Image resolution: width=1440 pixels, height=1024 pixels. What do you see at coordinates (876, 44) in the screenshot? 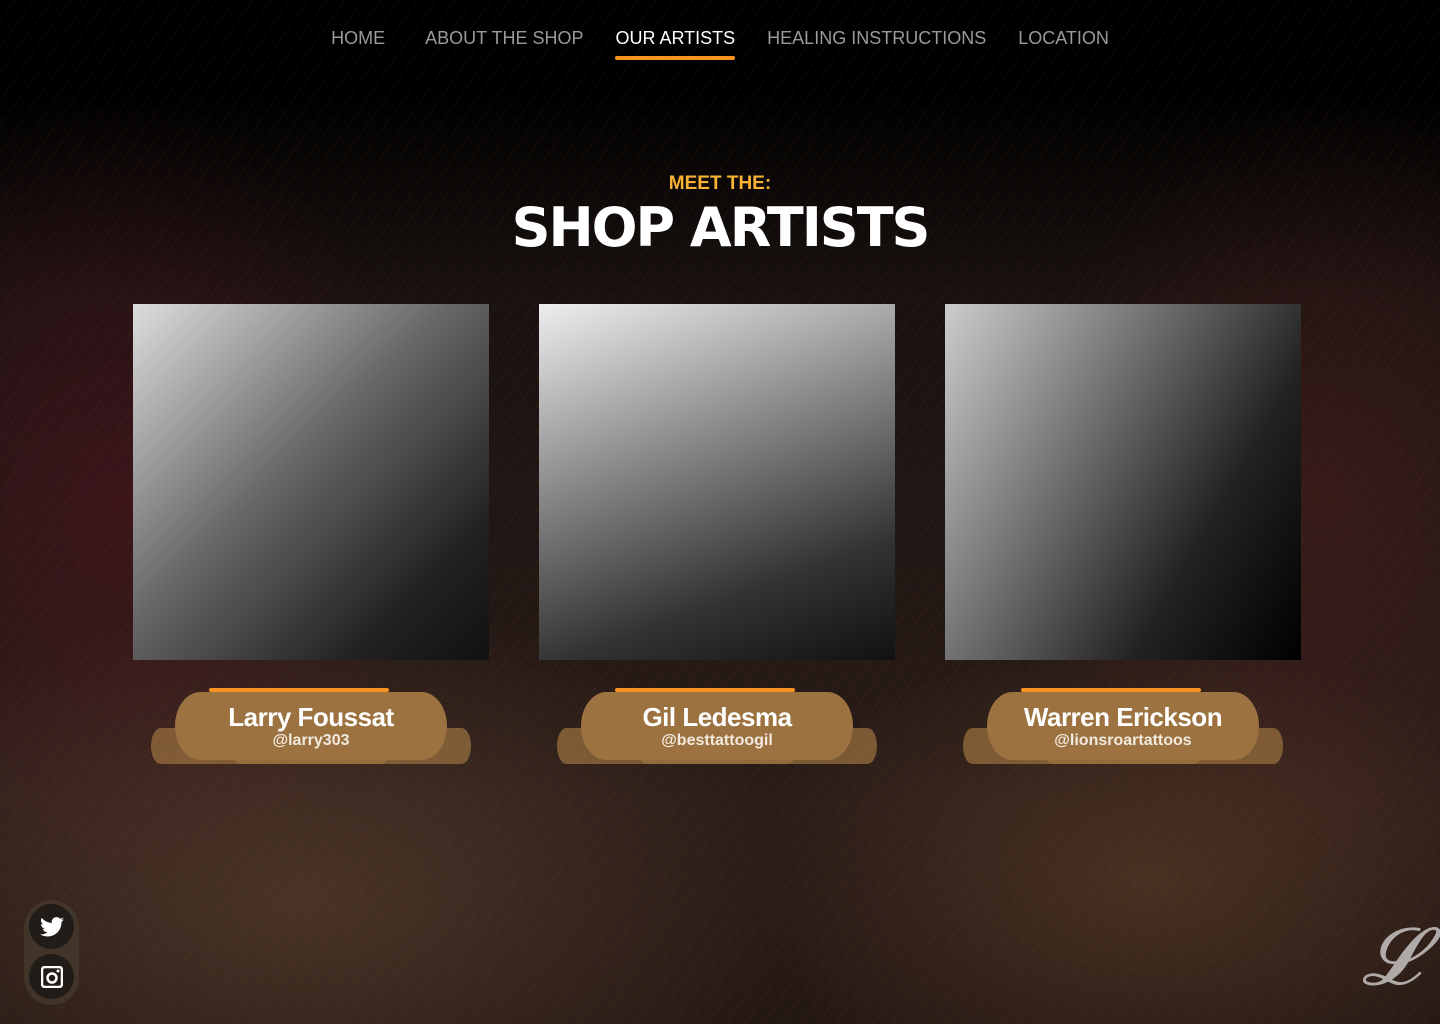
I see `nav-healing: HEALING INSTRUCTIONS` at bounding box center [876, 44].